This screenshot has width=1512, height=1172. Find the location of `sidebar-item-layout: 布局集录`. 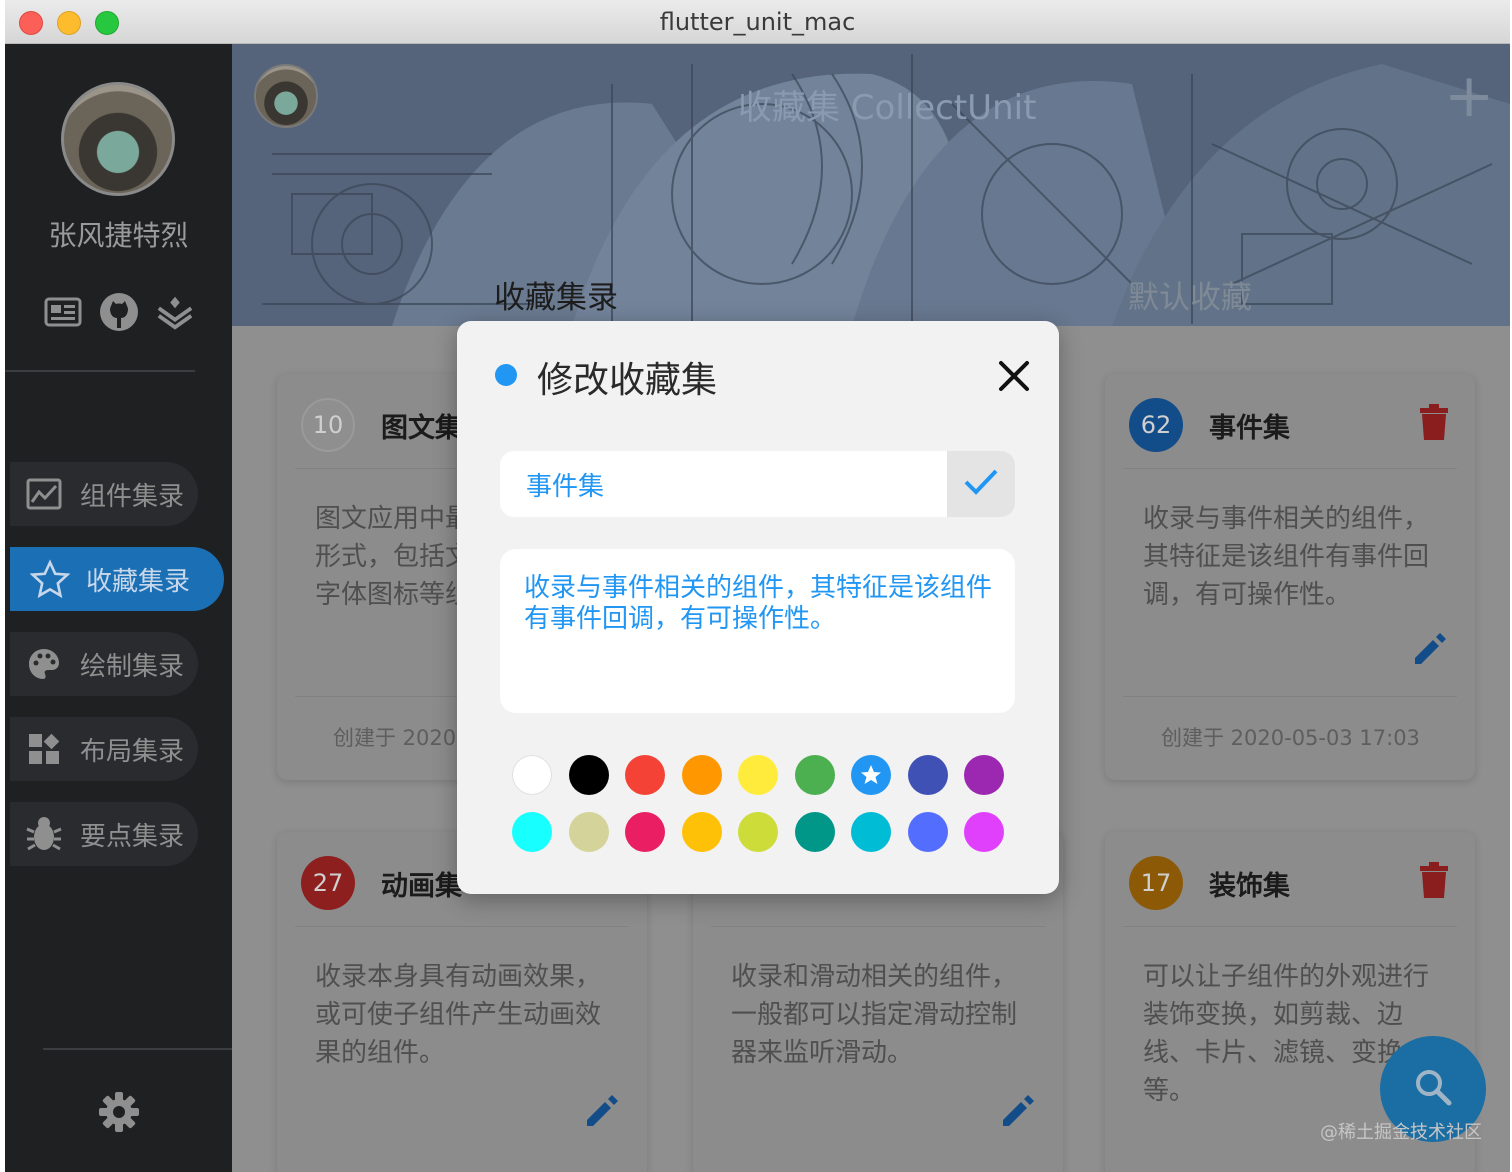

sidebar-item-layout: 布局集录 is located at coordinates (104, 749).